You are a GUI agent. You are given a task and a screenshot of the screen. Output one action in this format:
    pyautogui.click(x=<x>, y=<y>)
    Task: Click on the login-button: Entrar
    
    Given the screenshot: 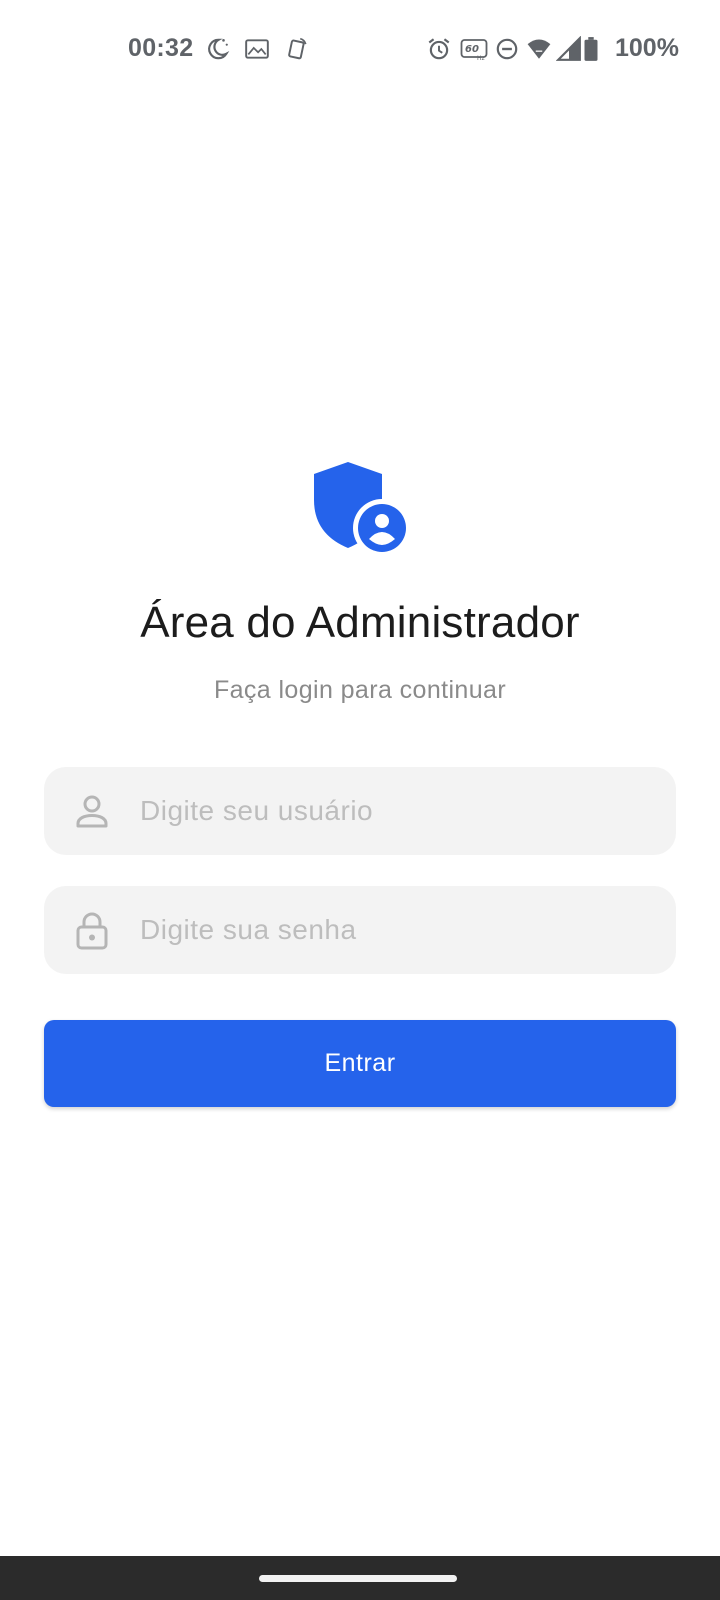 What is the action you would take?
    pyautogui.click(x=360, y=1063)
    